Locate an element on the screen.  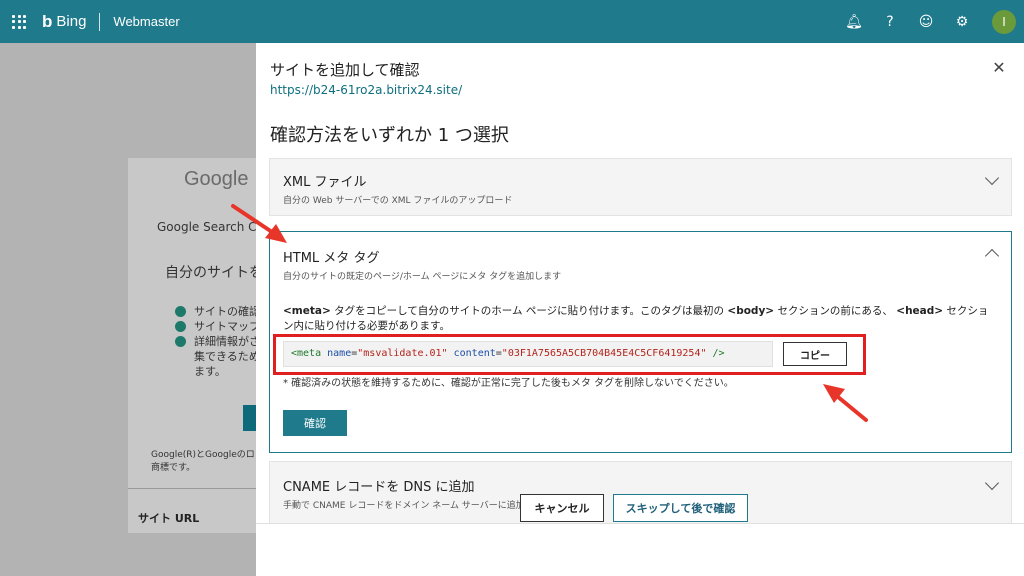
cancel-button: キャンセル is located at coordinates (562, 508).